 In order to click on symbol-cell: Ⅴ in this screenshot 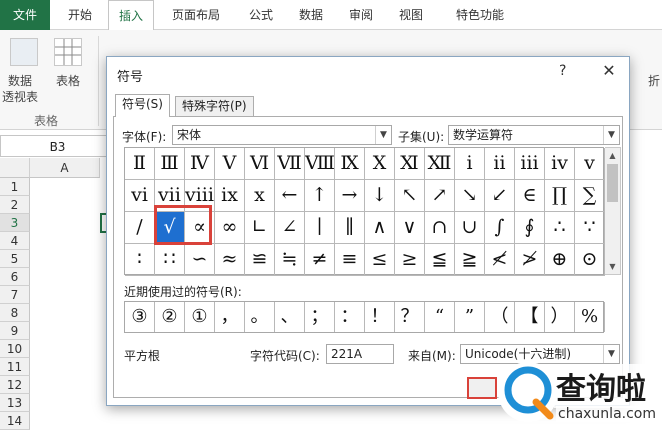, I will do `click(230, 164)`.